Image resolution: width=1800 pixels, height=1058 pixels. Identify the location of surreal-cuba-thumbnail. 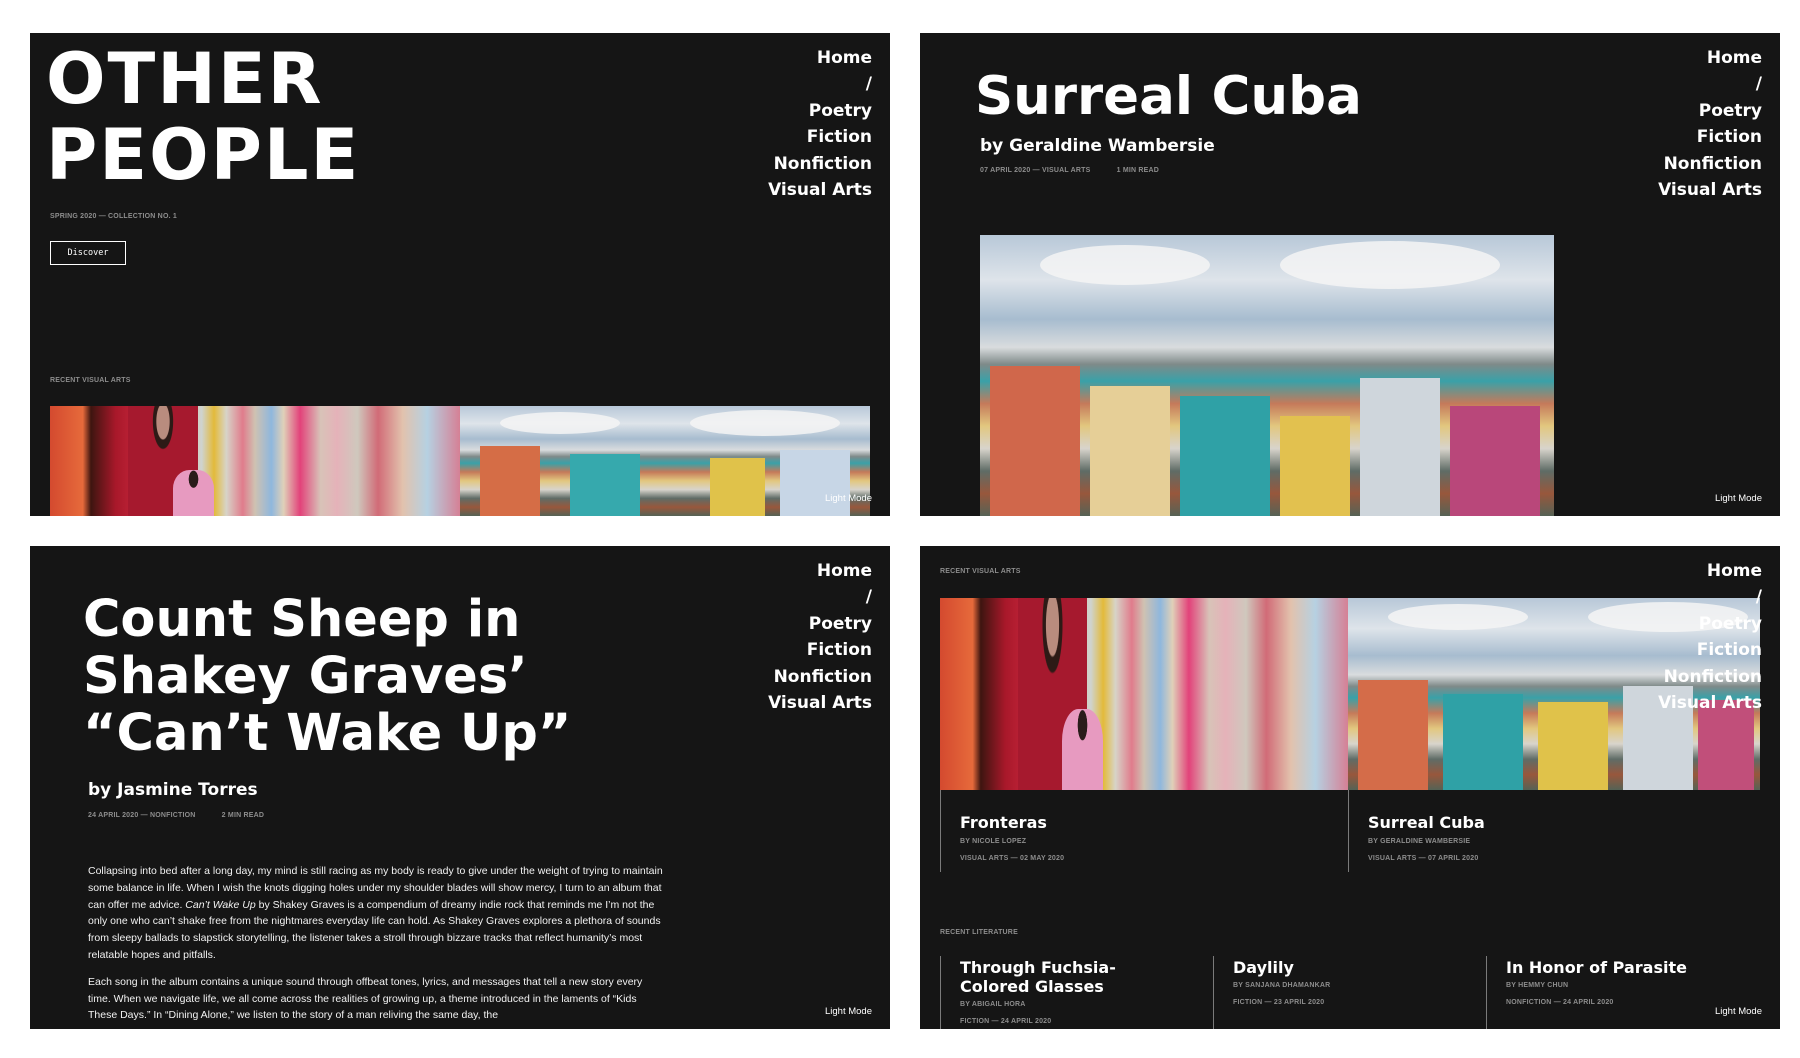
(665, 461).